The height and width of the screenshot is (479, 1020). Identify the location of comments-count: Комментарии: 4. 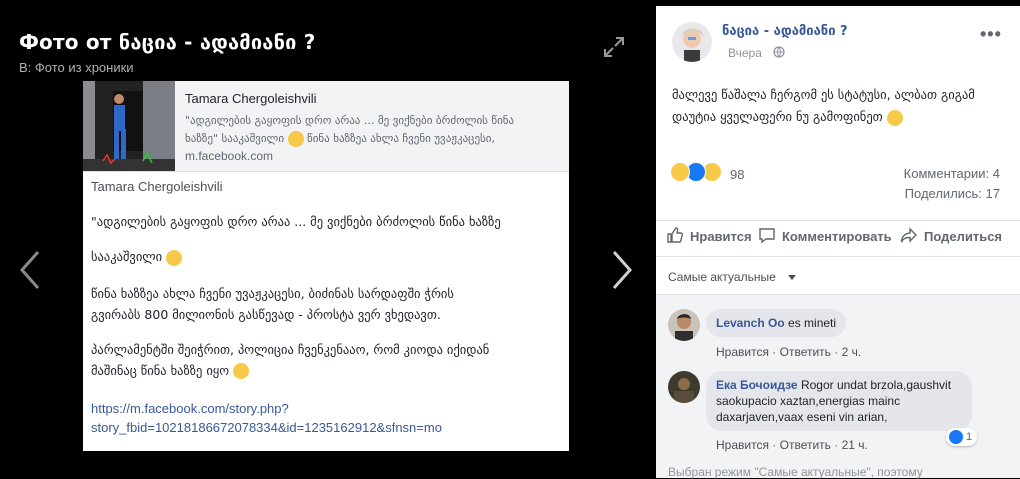
(952, 173).